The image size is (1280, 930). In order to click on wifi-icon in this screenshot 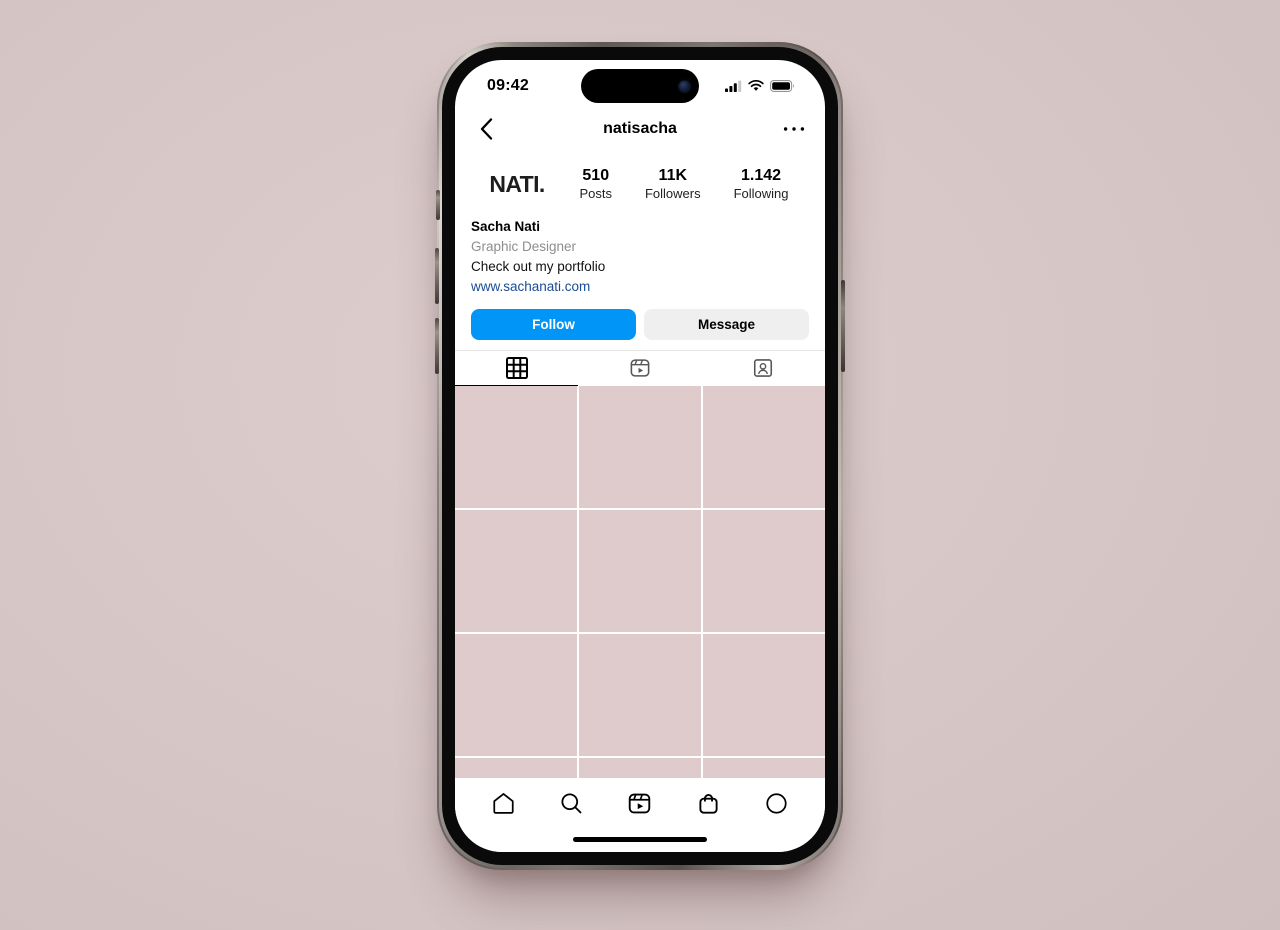, I will do `click(756, 85)`.